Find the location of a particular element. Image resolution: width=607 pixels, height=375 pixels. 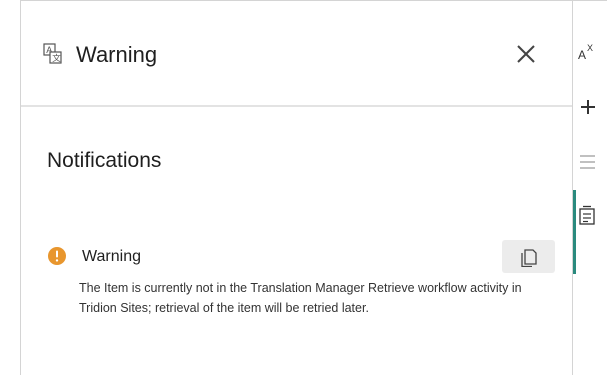

rail-item-add is located at coordinates (590, 106).